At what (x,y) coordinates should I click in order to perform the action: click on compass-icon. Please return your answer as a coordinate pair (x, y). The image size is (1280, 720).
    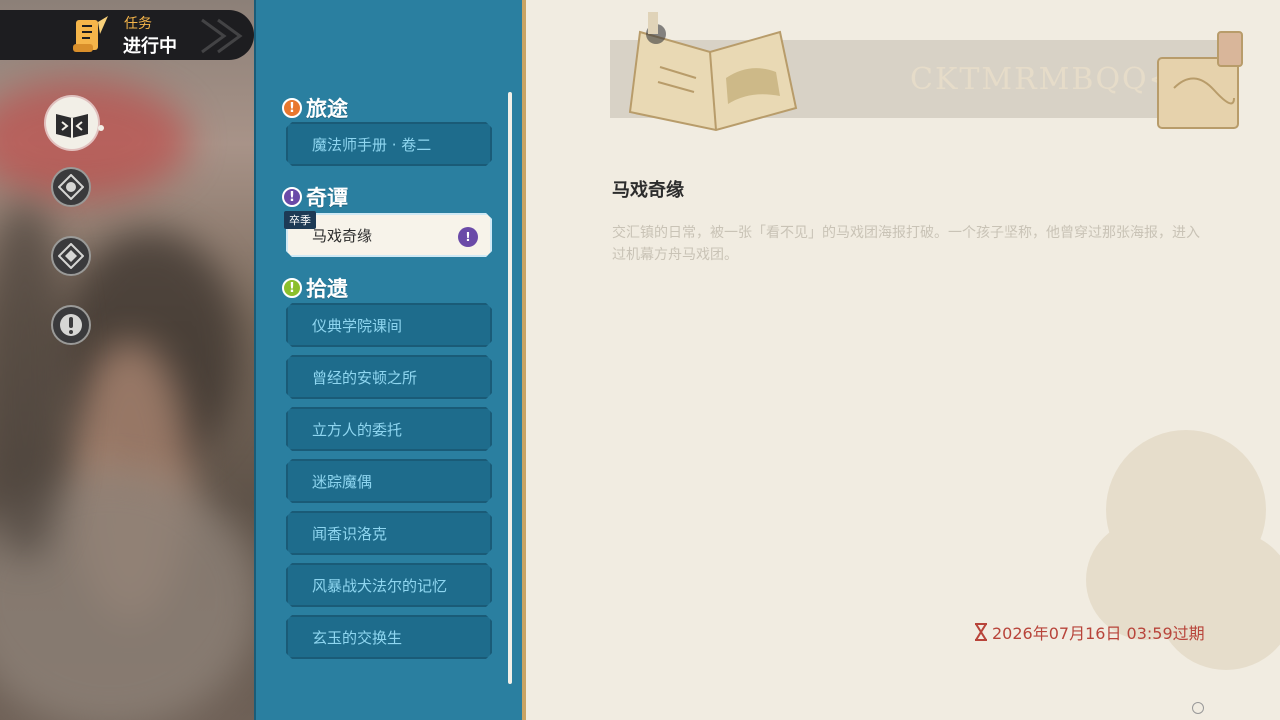
    Looking at the image, I should click on (71, 187).